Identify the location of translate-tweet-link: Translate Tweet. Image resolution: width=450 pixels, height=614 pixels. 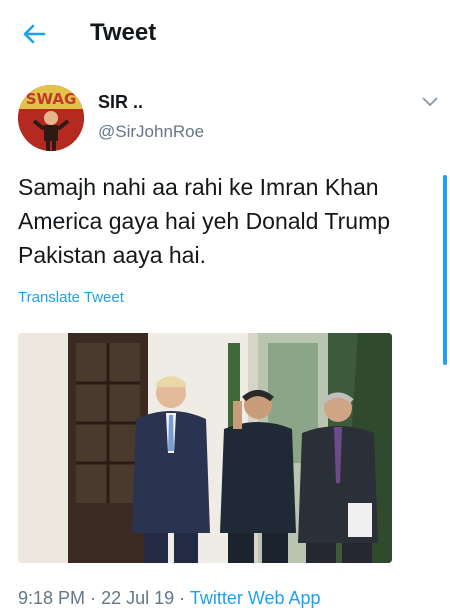
(71, 297).